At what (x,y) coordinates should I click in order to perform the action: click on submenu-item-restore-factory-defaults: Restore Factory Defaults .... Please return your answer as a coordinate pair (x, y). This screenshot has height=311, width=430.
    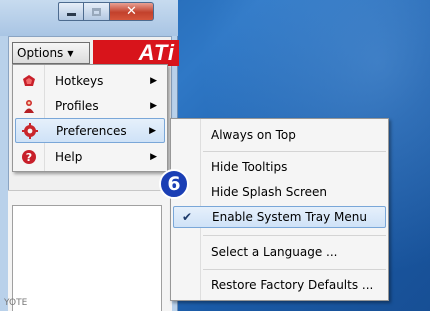
    Looking at the image, I should click on (279, 285).